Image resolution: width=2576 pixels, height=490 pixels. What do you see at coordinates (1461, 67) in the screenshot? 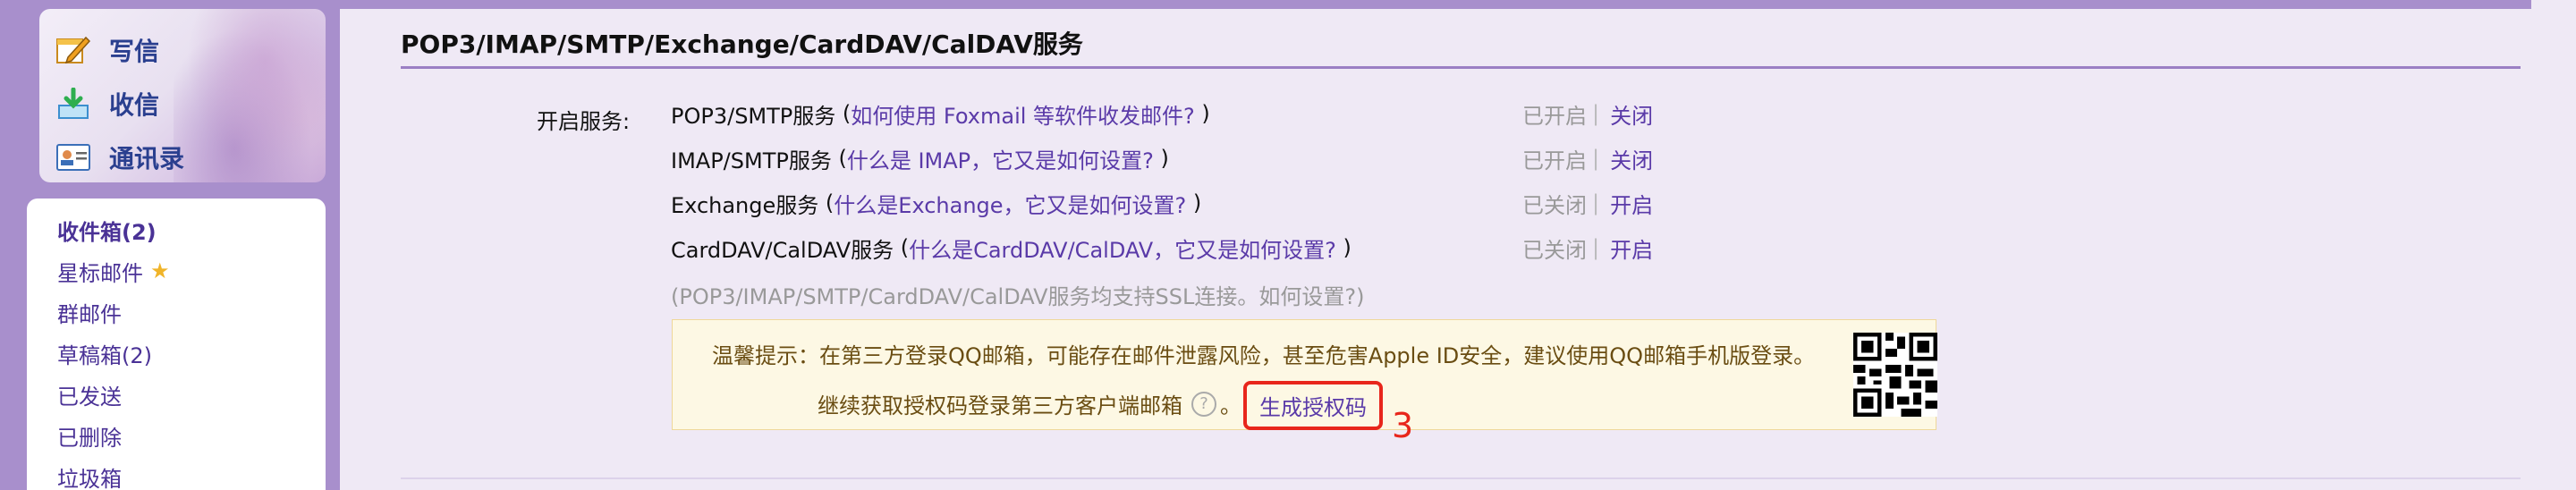
I see `section-divider` at bounding box center [1461, 67].